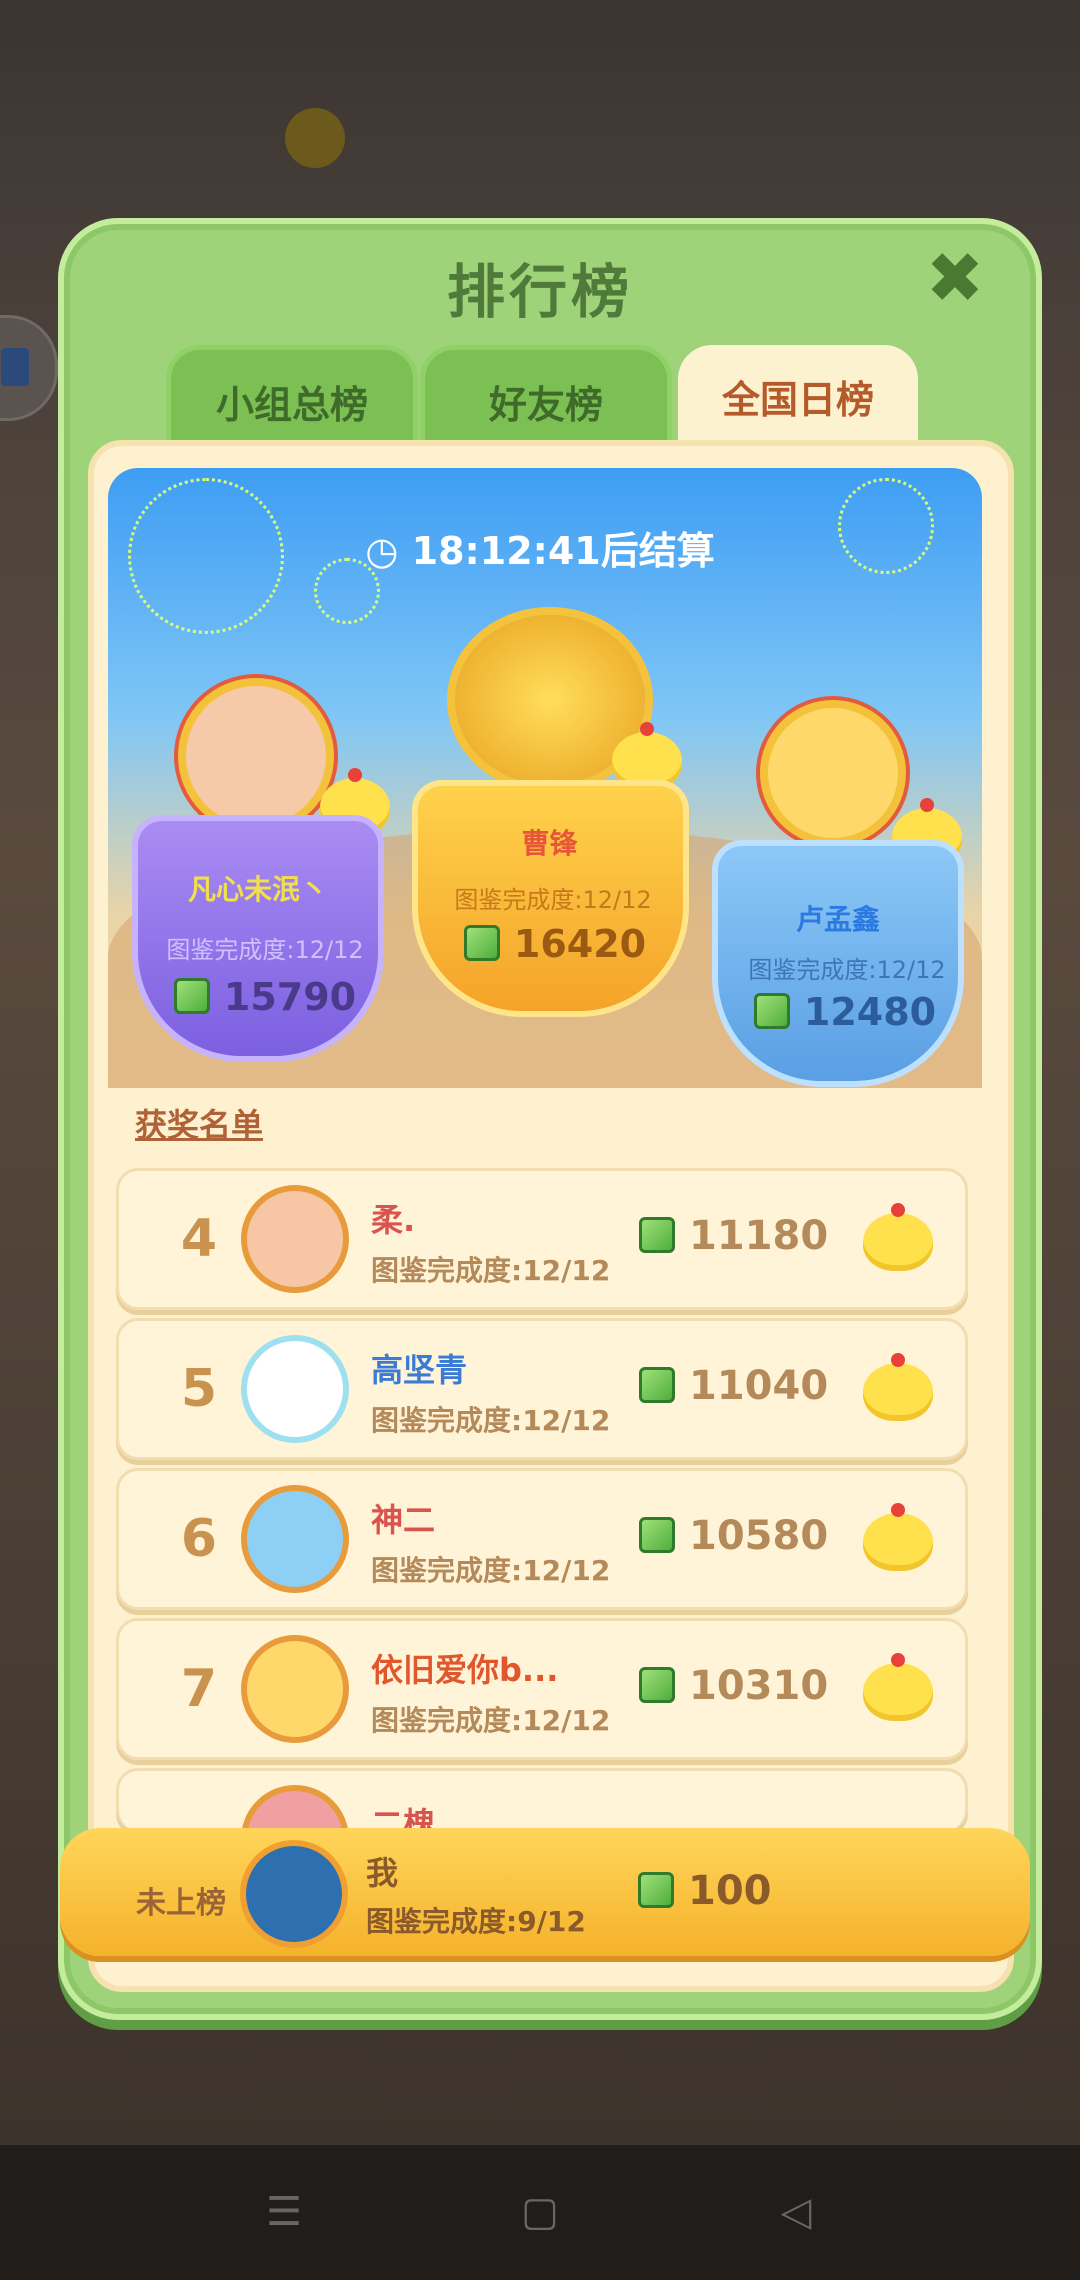  I want to click on rank-number: 4, so click(199, 1239).